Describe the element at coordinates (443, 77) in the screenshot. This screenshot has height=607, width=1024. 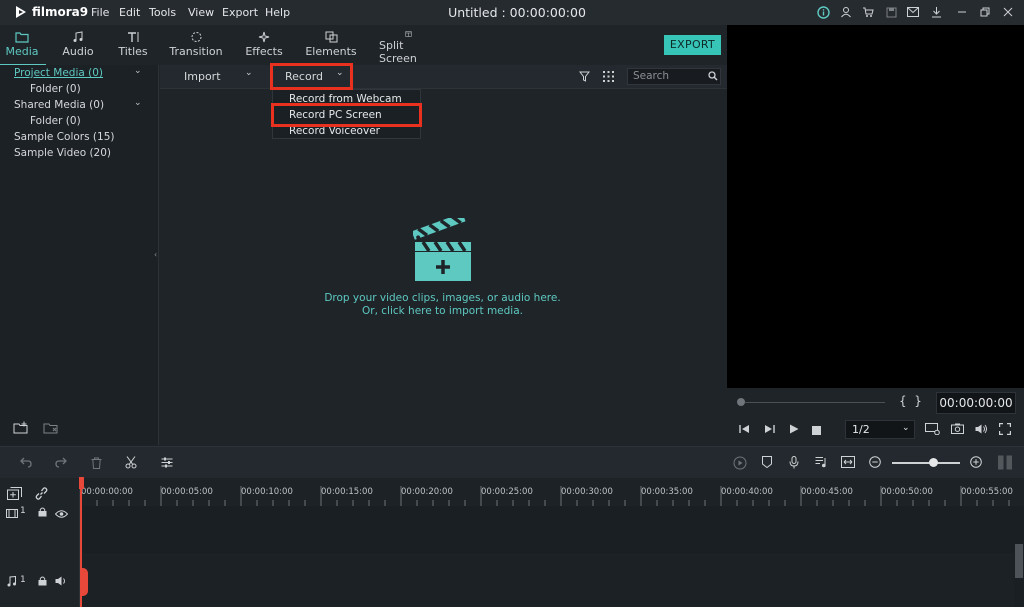
I see `media-toolbar: Import ⌄ Record ⌄ Search` at that location.